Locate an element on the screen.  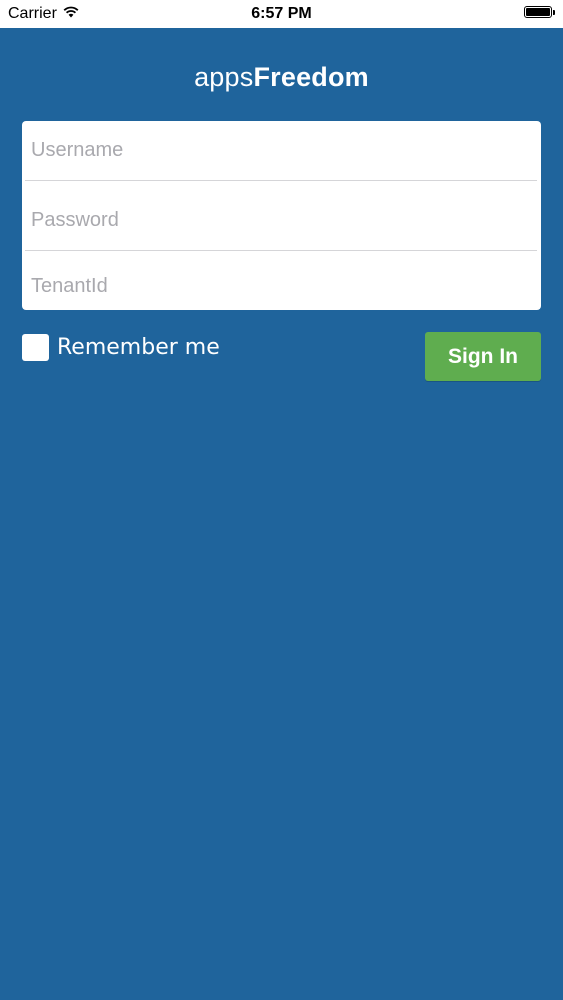
status-bar: Carrier 6:57 PM is located at coordinates (281, 14).